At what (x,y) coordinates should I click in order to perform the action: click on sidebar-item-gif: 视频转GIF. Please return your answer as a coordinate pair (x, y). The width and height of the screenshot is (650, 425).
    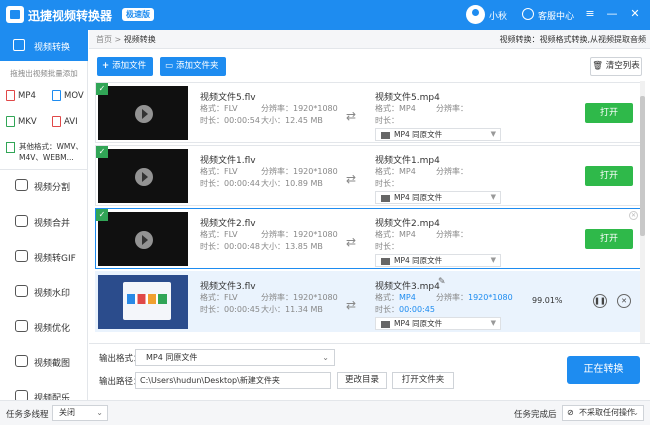
    Looking at the image, I should click on (44, 256).